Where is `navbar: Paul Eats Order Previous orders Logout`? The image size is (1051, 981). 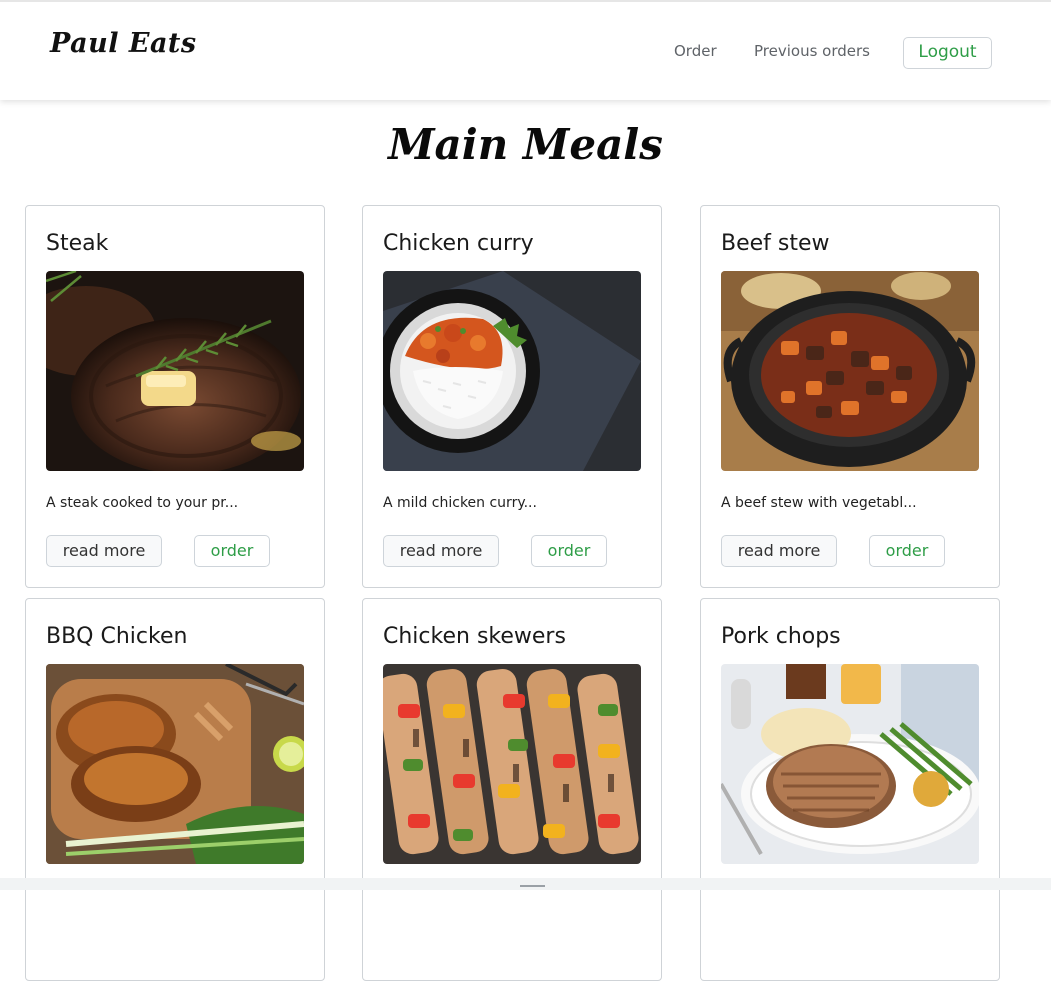
navbar: Paul Eats Order Previous orders Logout is located at coordinates (525, 50).